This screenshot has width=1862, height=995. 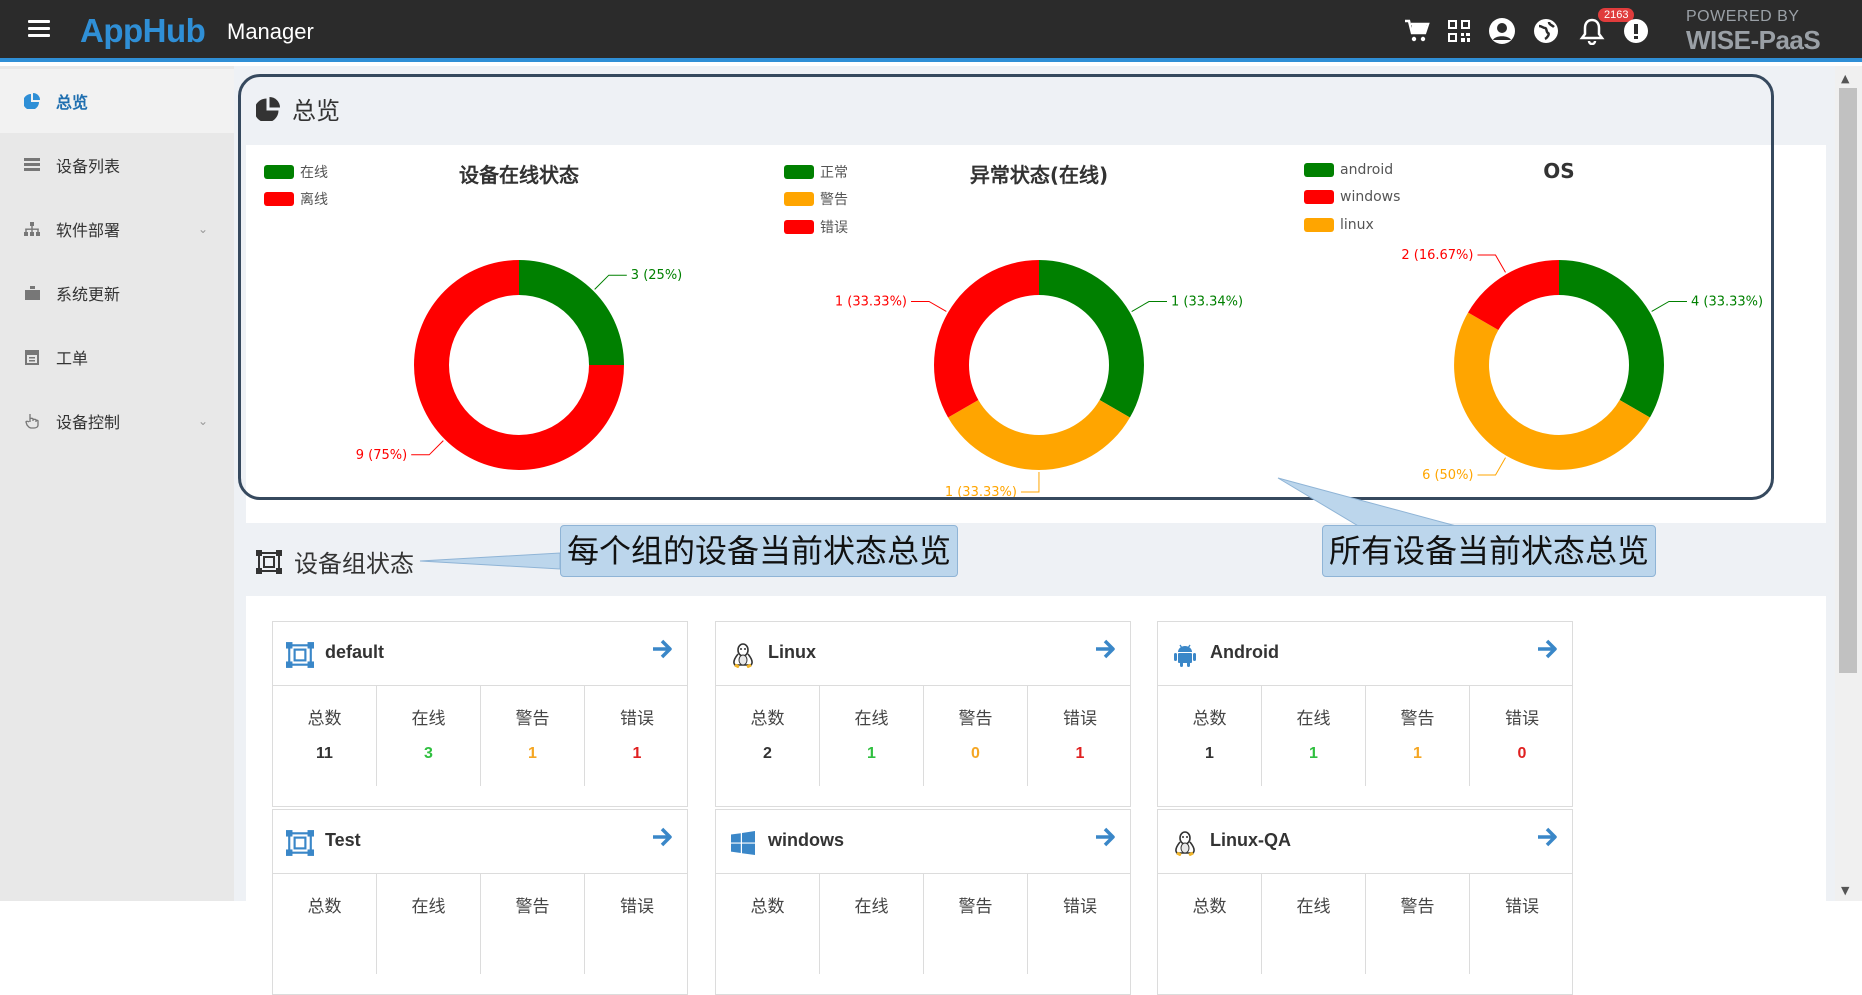 I want to click on menu-toggle-icon, so click(x=39, y=29).